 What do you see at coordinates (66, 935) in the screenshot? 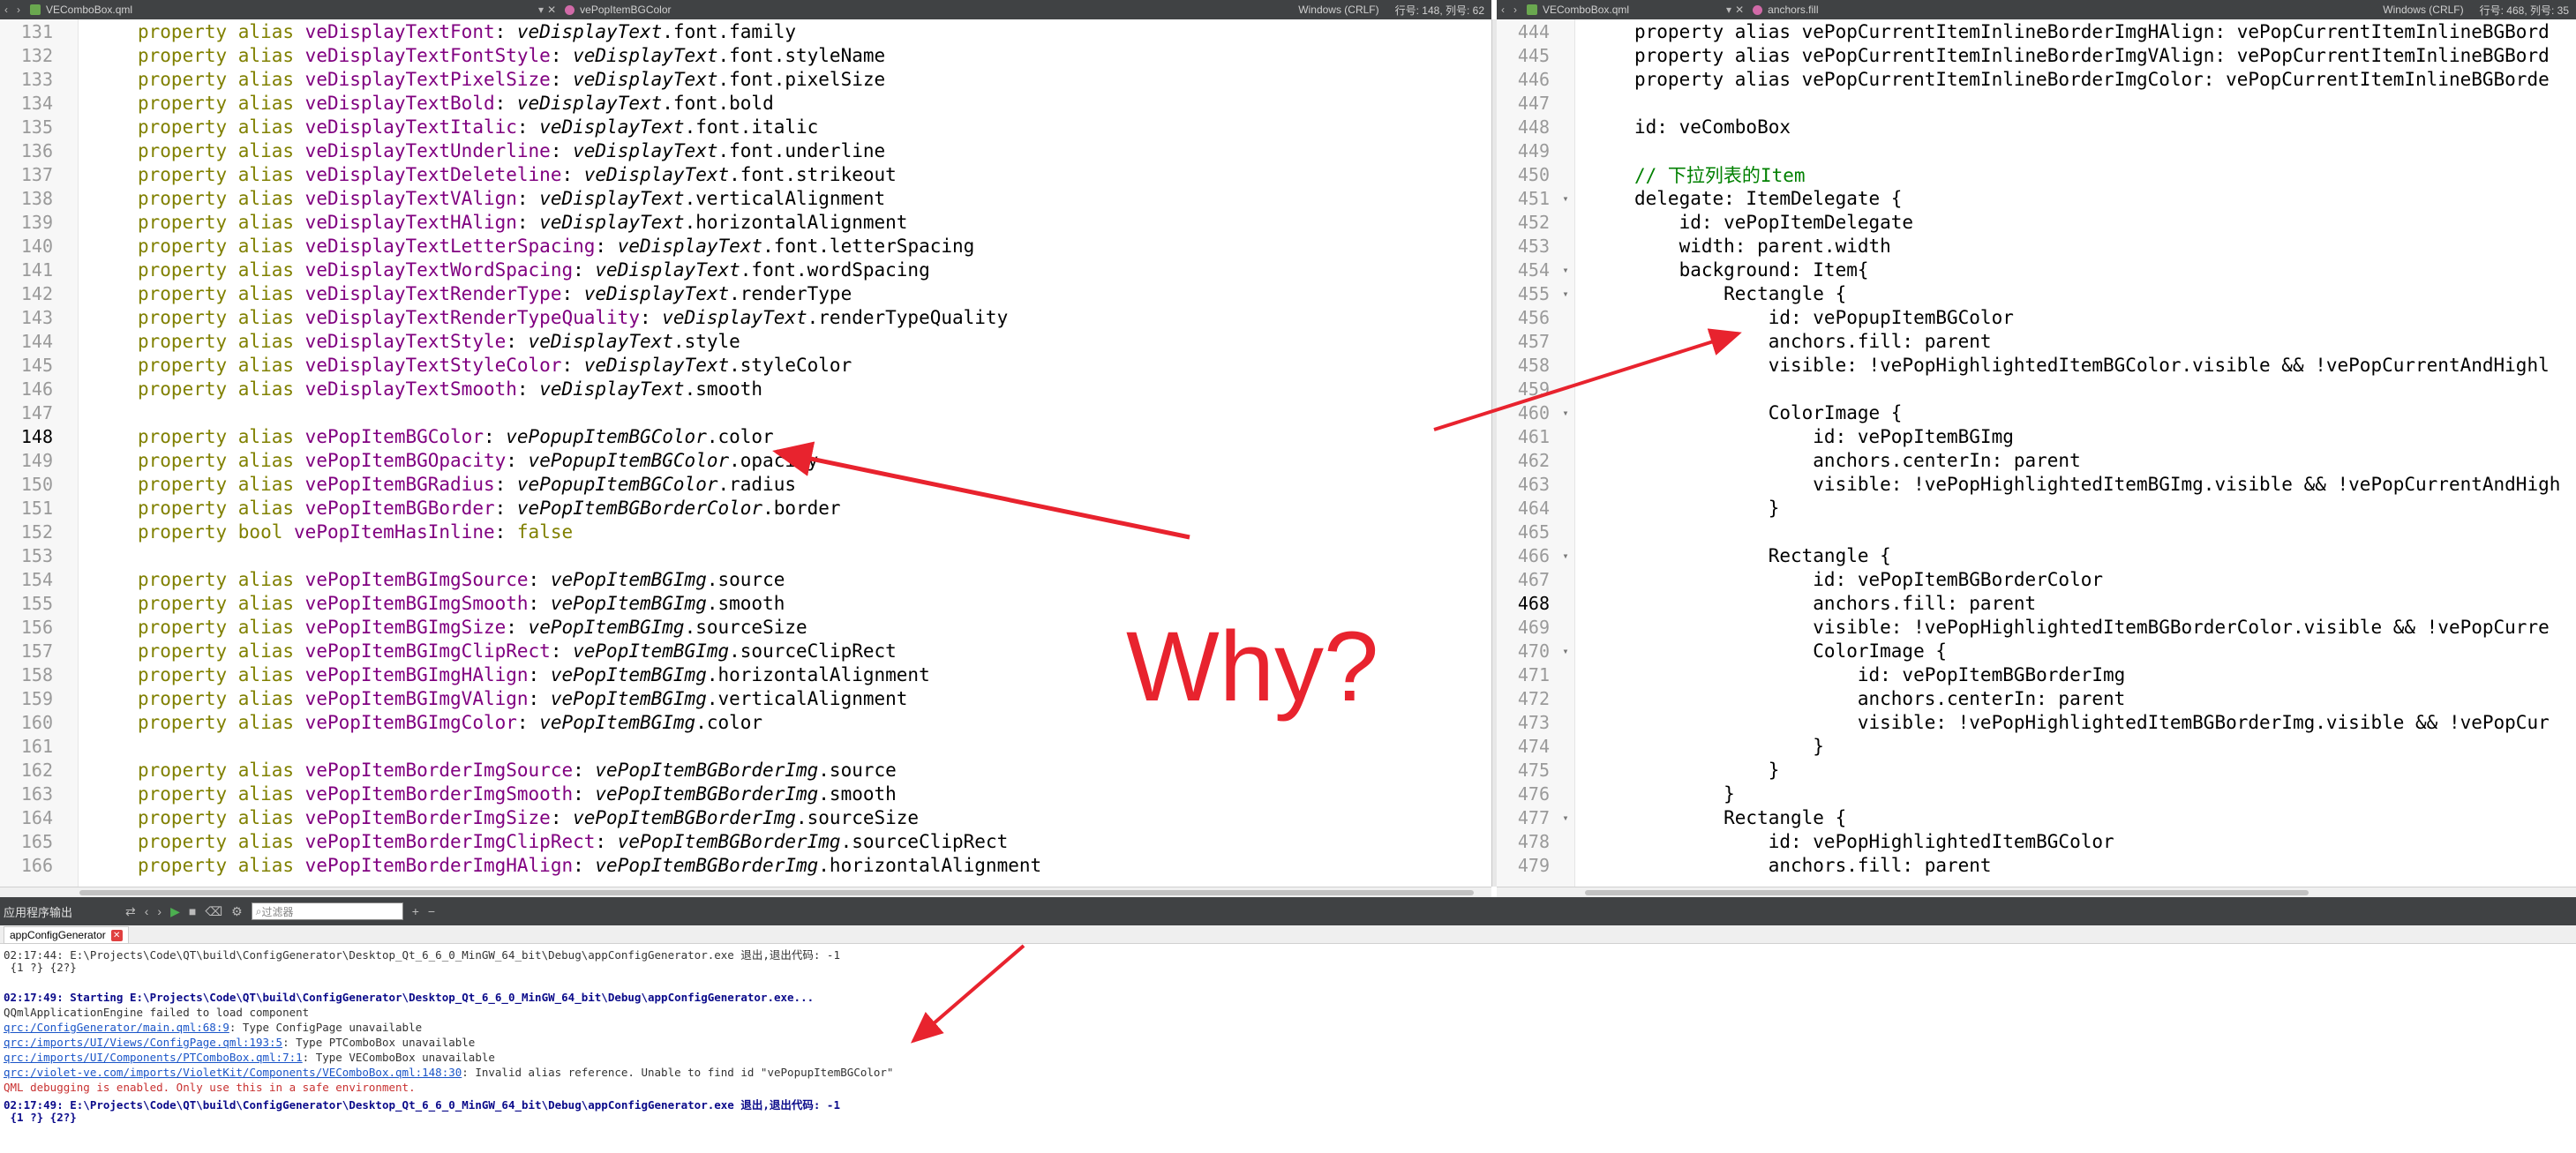
I see `output-tab: appConfigGenerator ✕` at bounding box center [66, 935].